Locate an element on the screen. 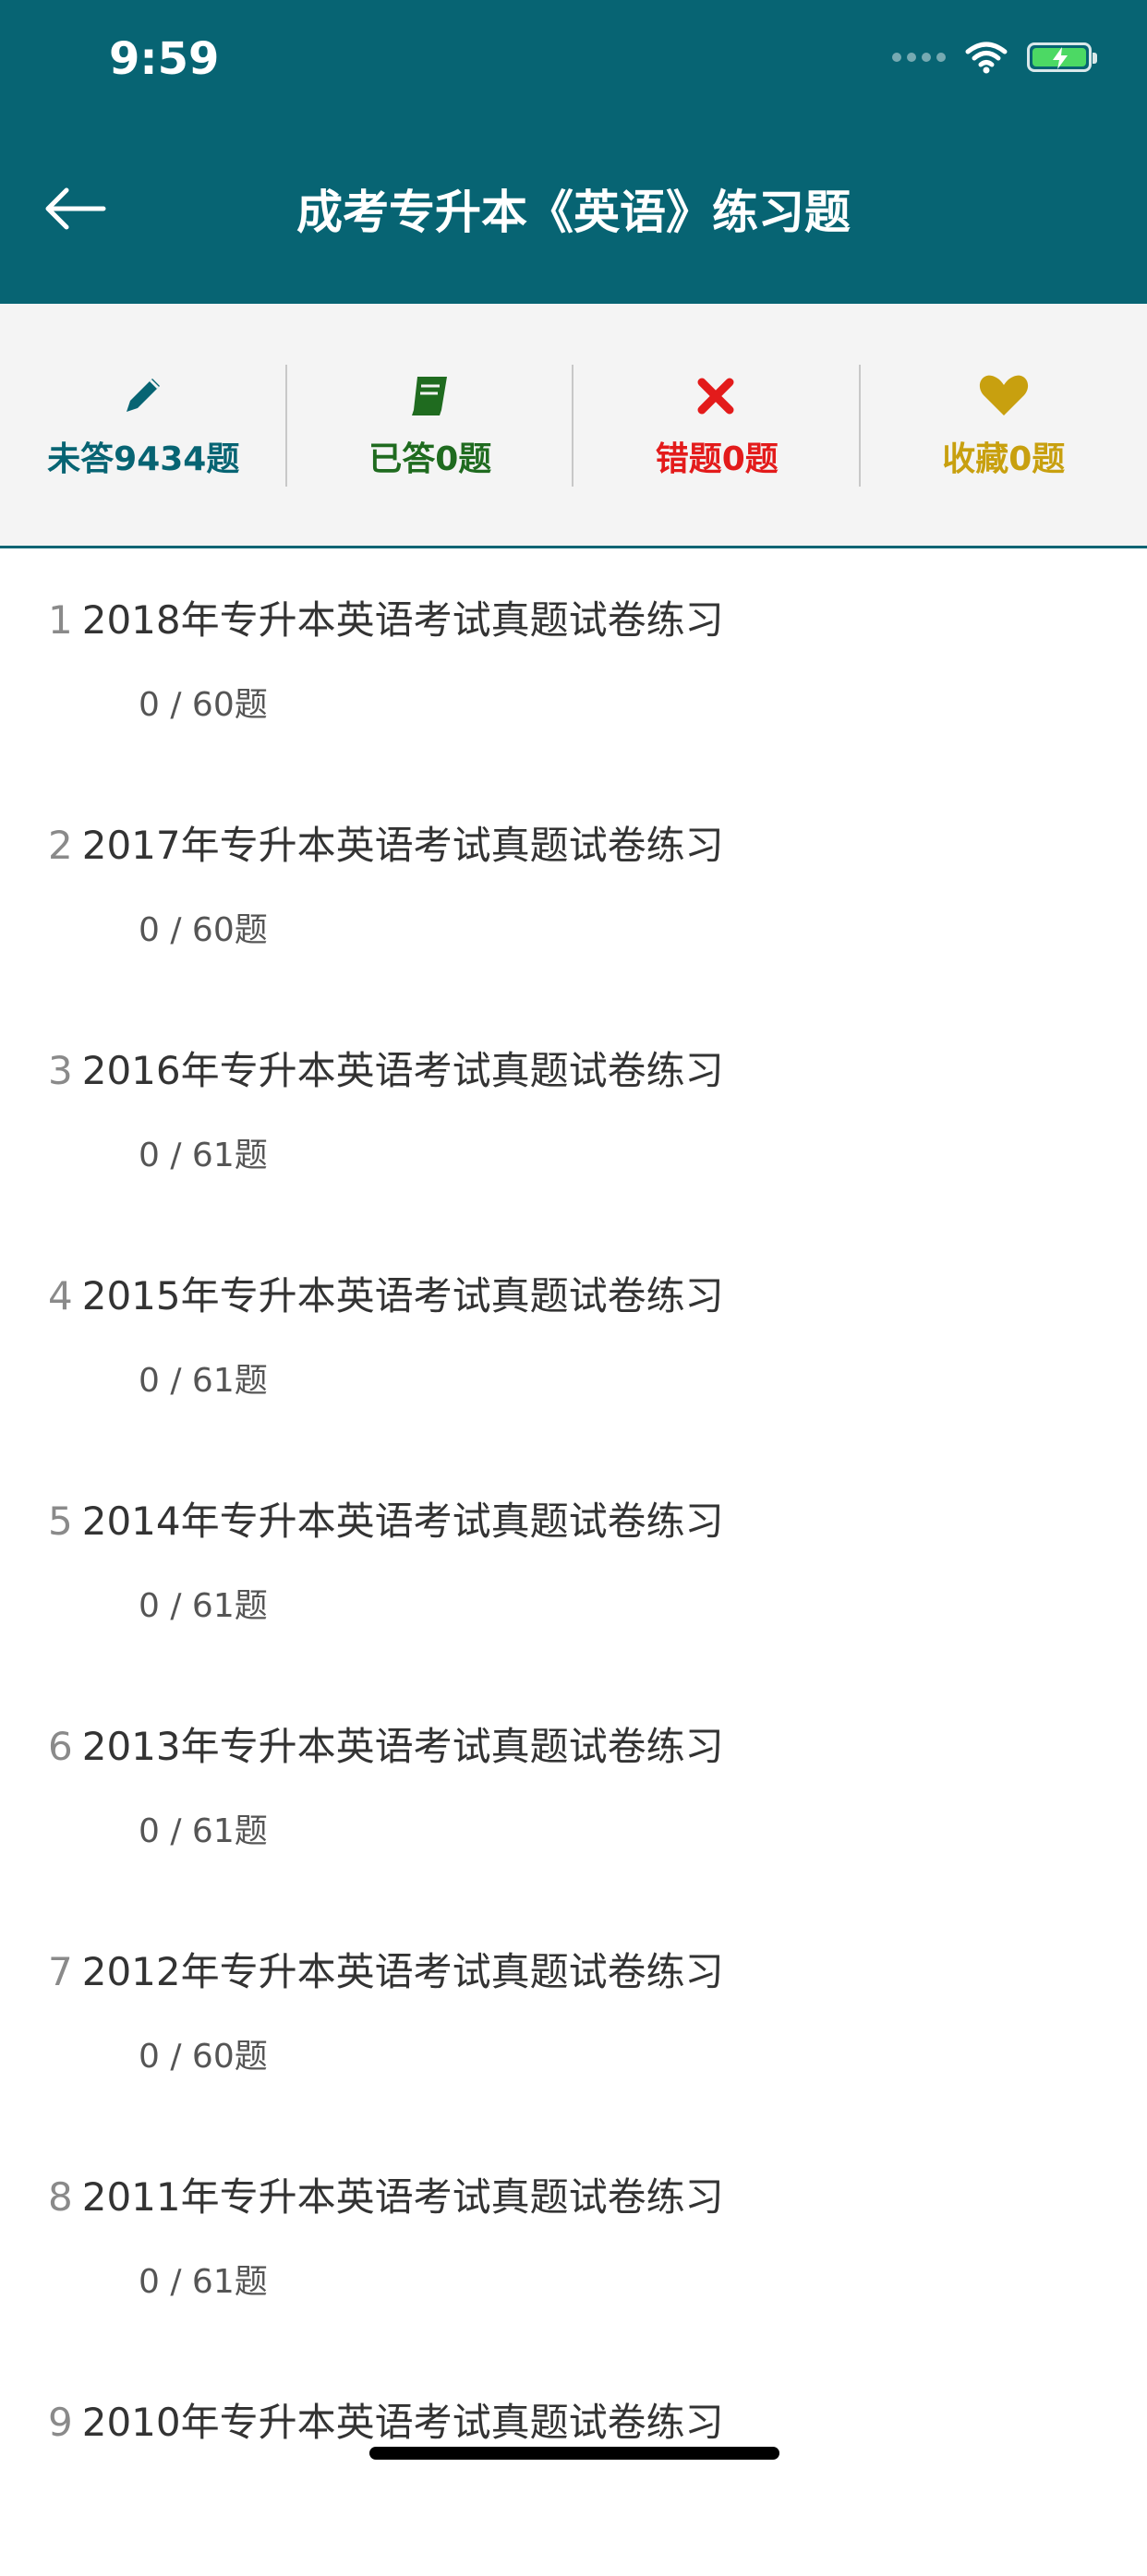 This screenshot has width=1147, height=2576. item-number: 7 is located at coordinates (60, 1971).